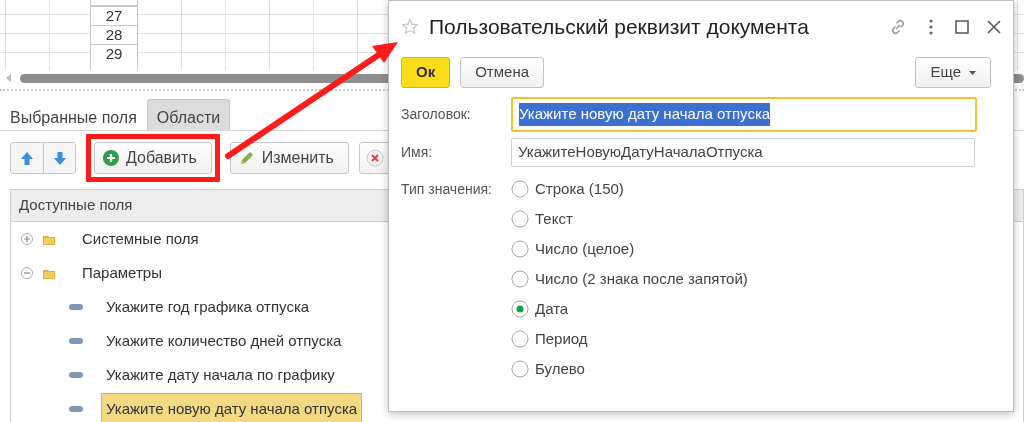 The width and height of the screenshot is (1024, 422). Describe the element at coordinates (619, 27) in the screenshot. I see `dialog-title: Пользовательский реквизит документа` at that location.